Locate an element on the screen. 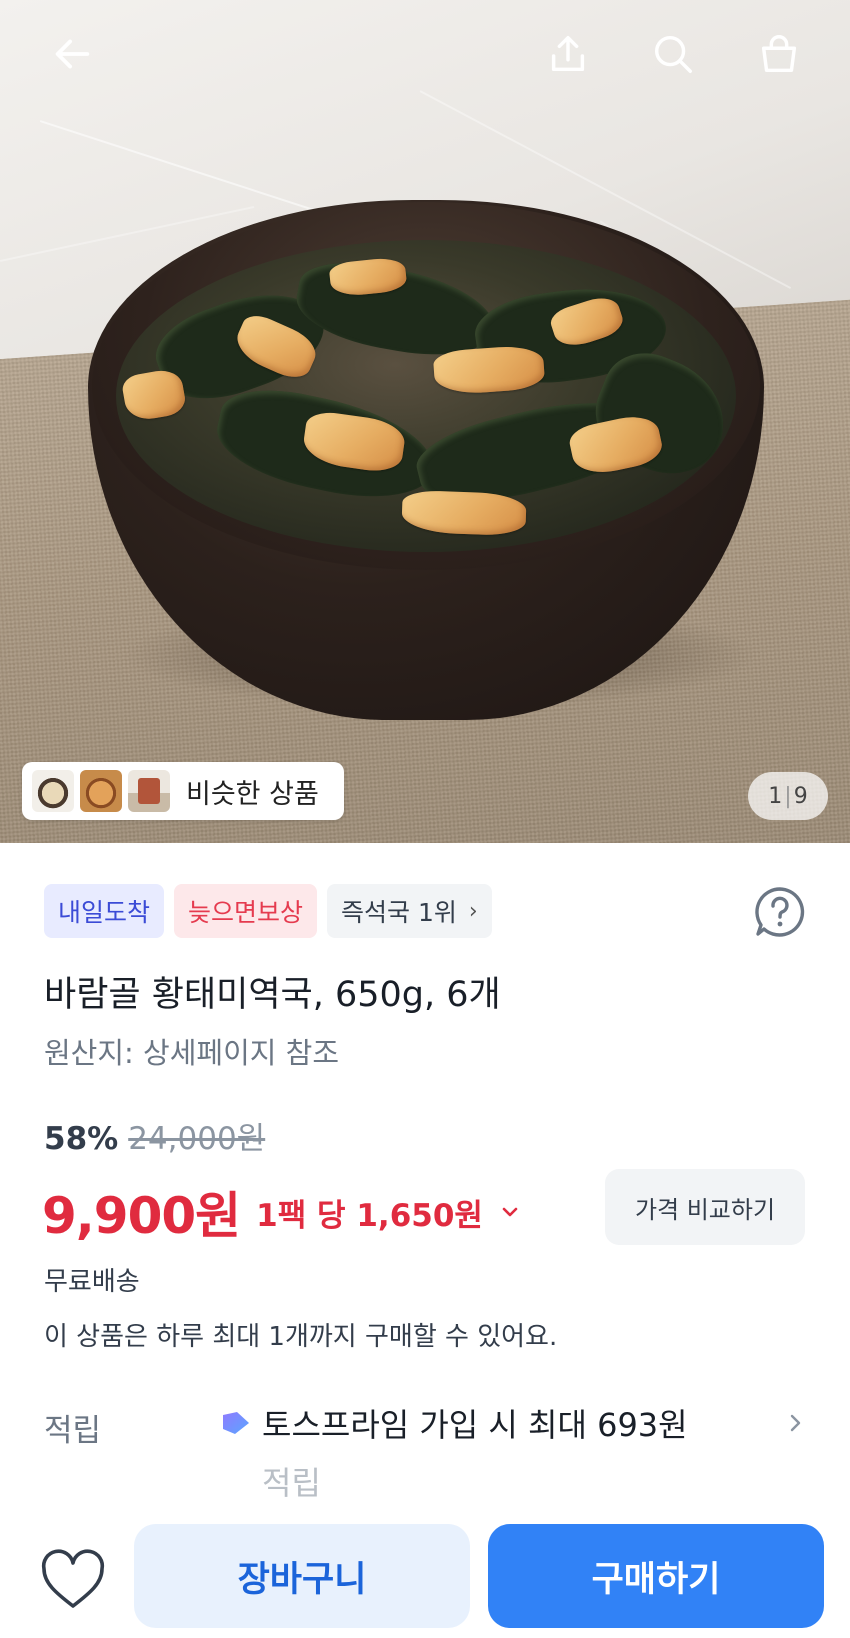 The width and height of the screenshot is (850, 1638). shipping-info: 무료배송 is located at coordinates (92, 1282).